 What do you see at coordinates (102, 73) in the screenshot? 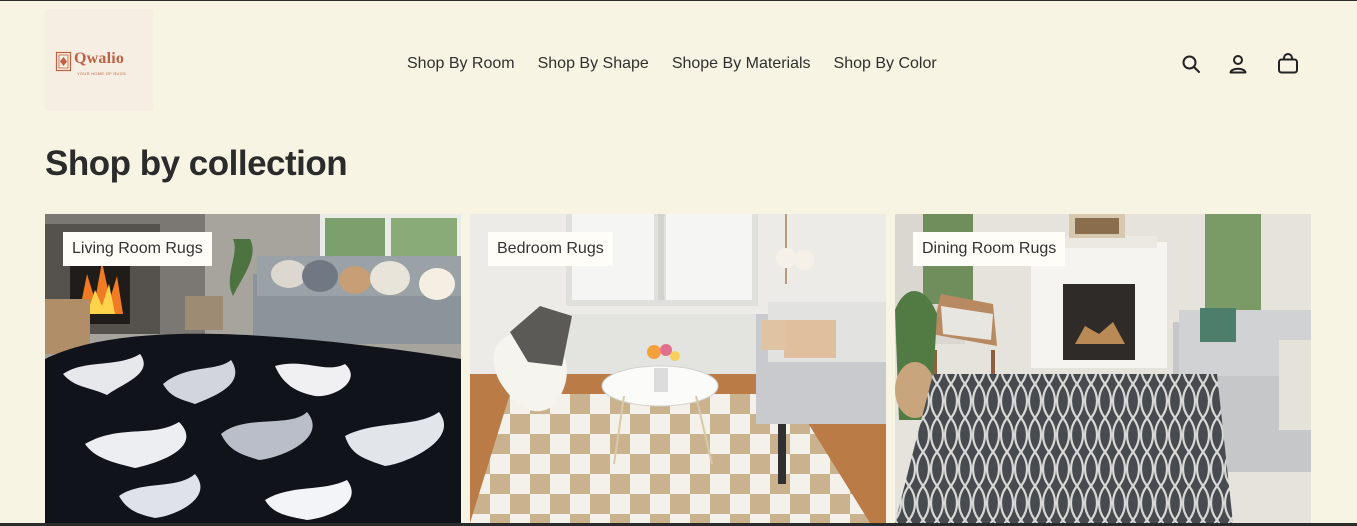
I see `logo-tagline: Your Home of Rugs` at bounding box center [102, 73].